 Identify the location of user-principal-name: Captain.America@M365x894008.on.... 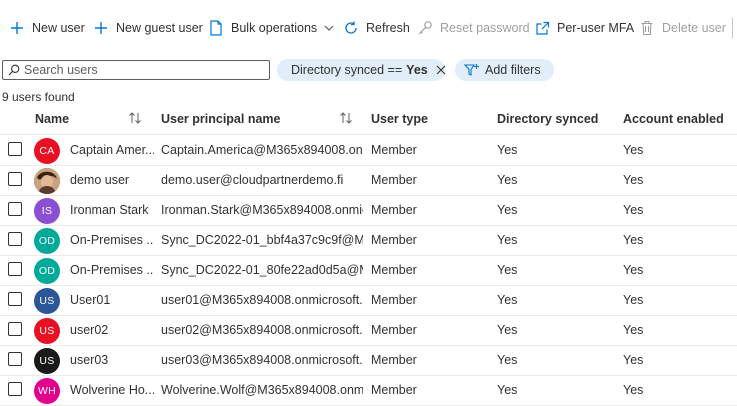
(262, 150).